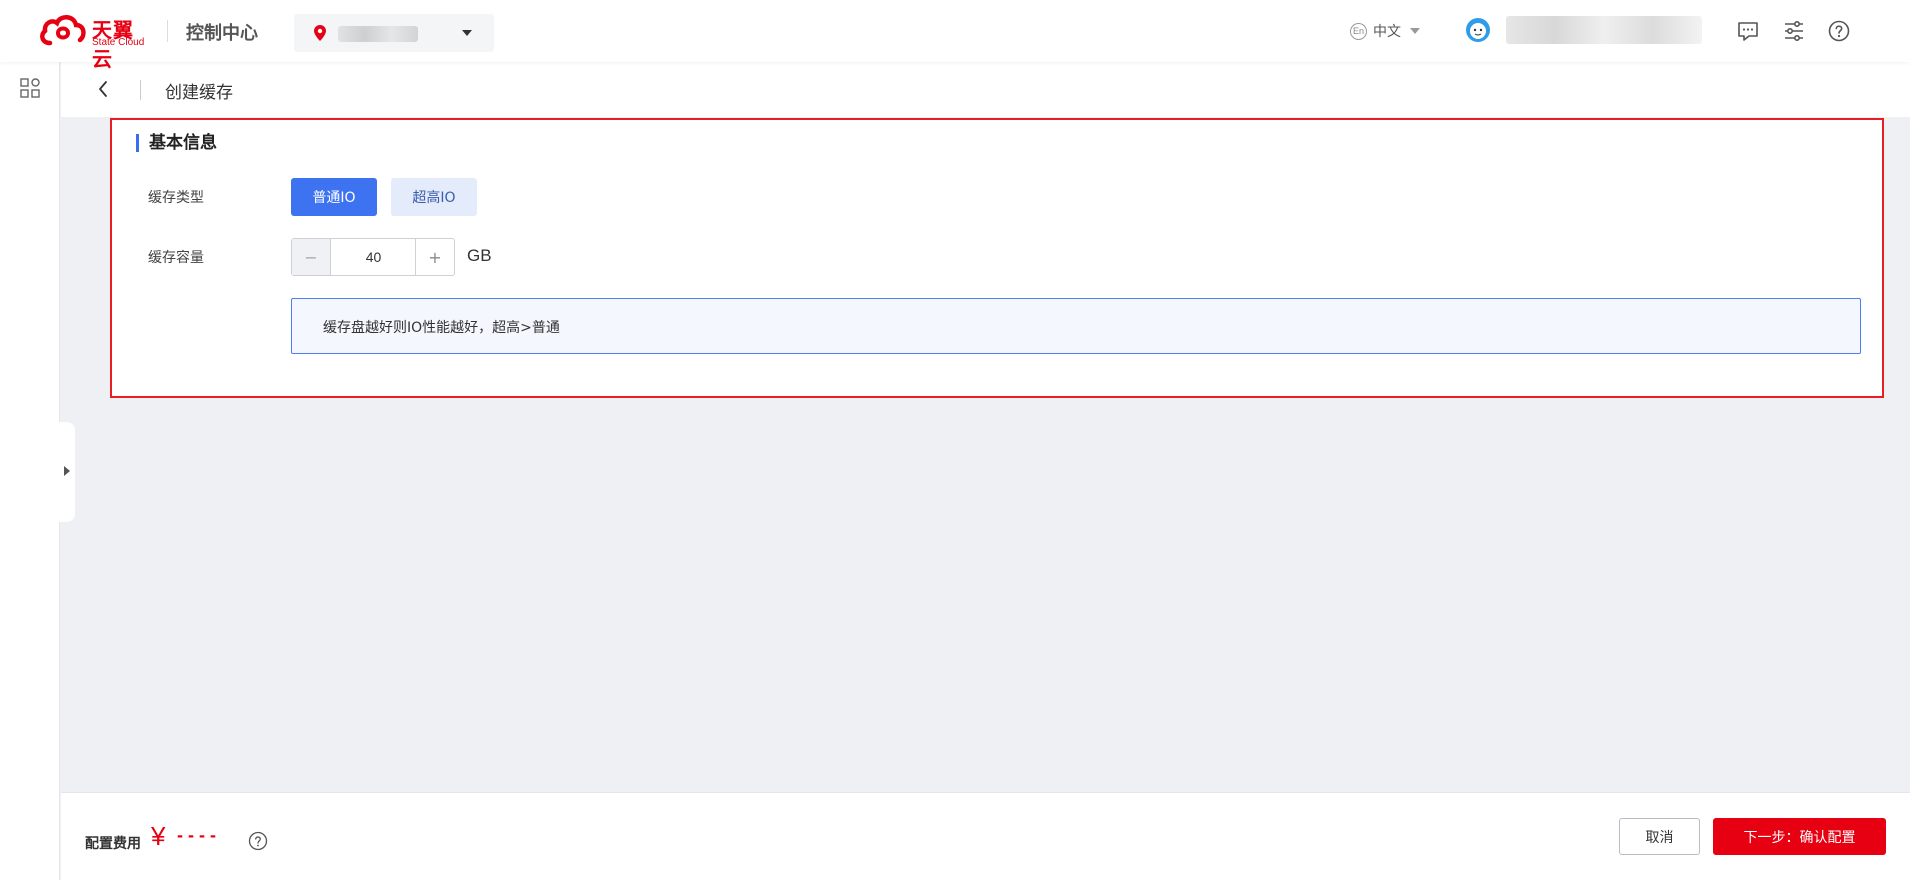  I want to click on cancel-button: 取消, so click(1659, 836).